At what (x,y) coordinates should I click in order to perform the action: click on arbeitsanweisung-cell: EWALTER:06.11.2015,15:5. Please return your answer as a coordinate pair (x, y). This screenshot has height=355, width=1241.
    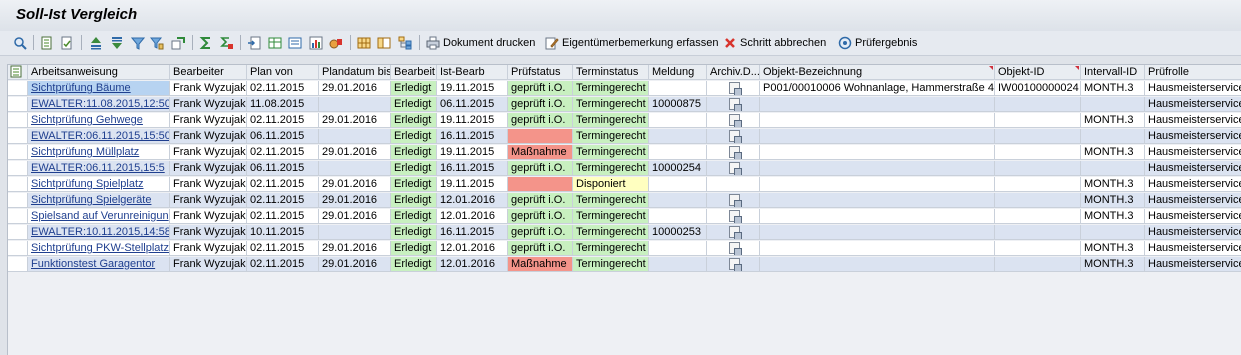
    Looking at the image, I should click on (99, 168).